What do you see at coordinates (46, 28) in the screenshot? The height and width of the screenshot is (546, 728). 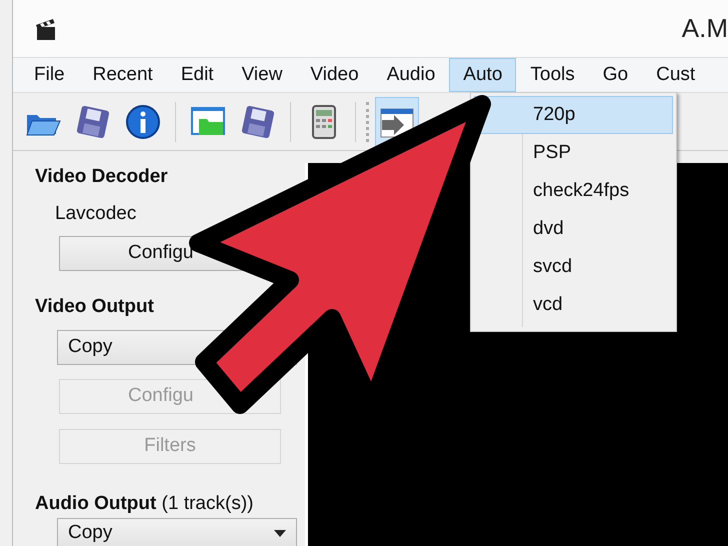 I see `clapperboard-icon` at bounding box center [46, 28].